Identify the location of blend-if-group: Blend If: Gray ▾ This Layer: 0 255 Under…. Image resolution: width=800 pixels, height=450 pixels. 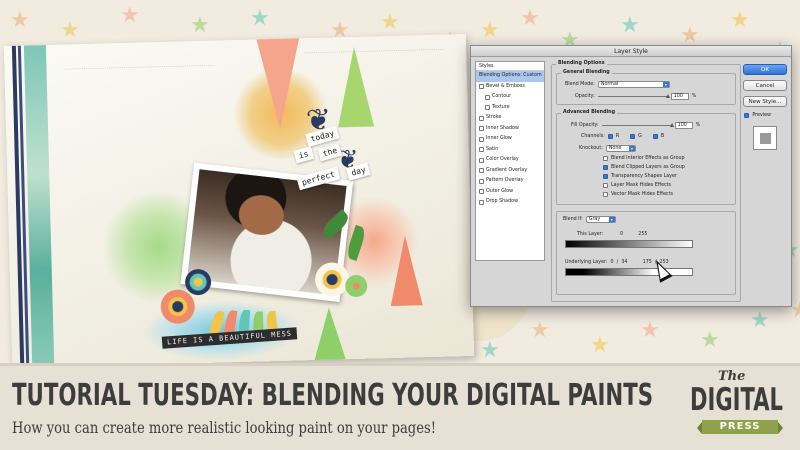
(646, 253).